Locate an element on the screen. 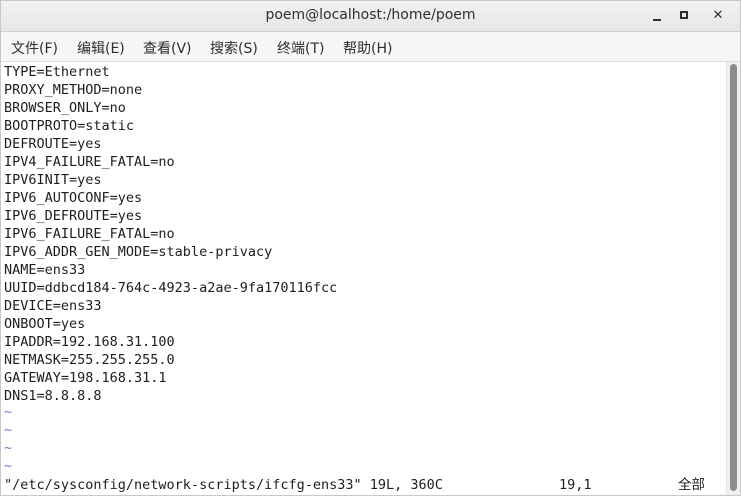 This screenshot has width=741, height=496. minimize-icon is located at coordinates (657, 20).